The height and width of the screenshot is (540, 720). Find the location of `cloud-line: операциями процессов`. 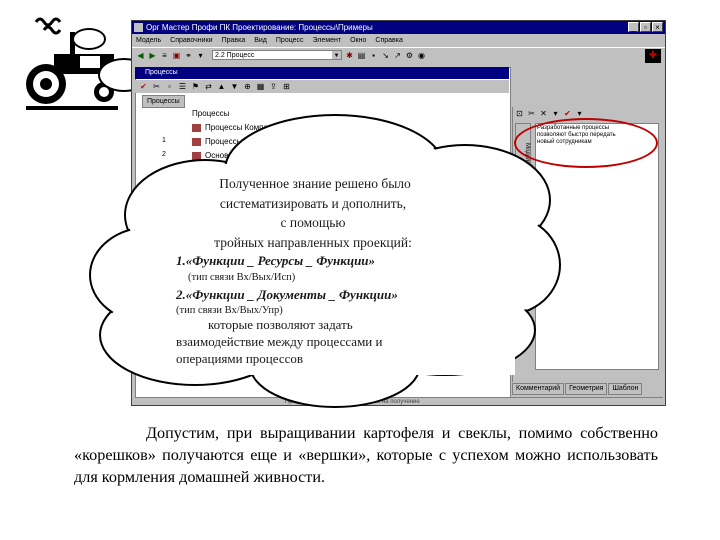

cloud-line: операциями процессов is located at coordinates (240, 358).